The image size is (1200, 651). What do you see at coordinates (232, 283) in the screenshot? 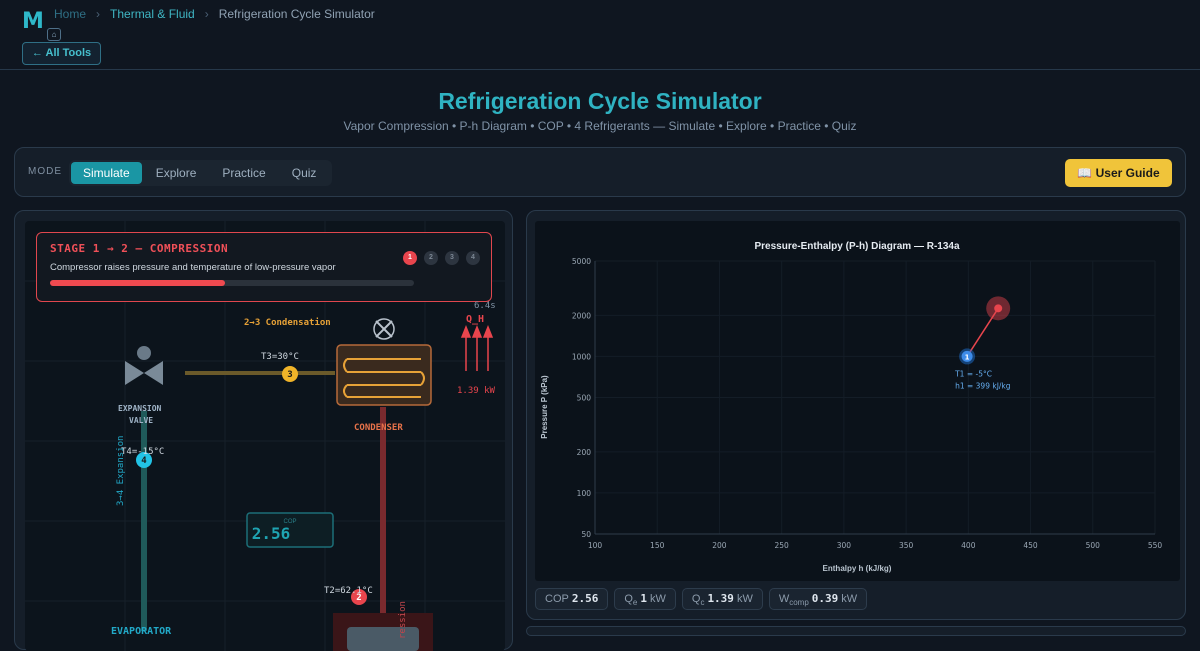
I see `stage-progress-bar` at bounding box center [232, 283].